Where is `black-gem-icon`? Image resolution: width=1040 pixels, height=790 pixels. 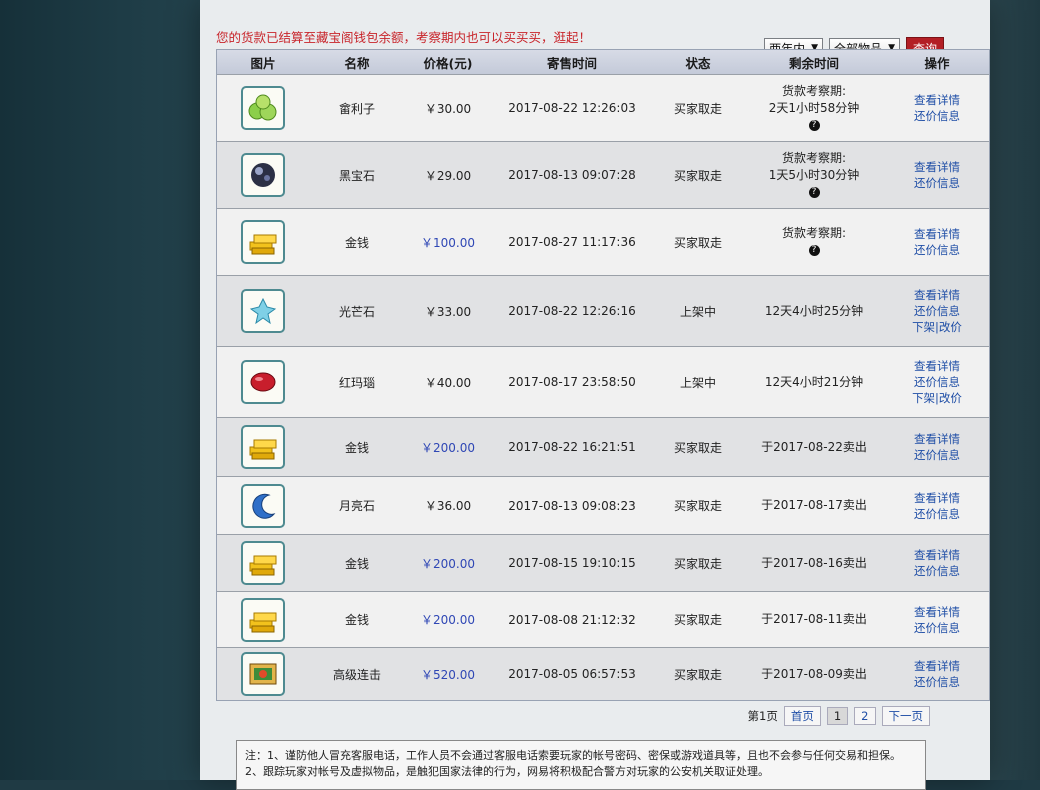
black-gem-icon is located at coordinates (263, 175).